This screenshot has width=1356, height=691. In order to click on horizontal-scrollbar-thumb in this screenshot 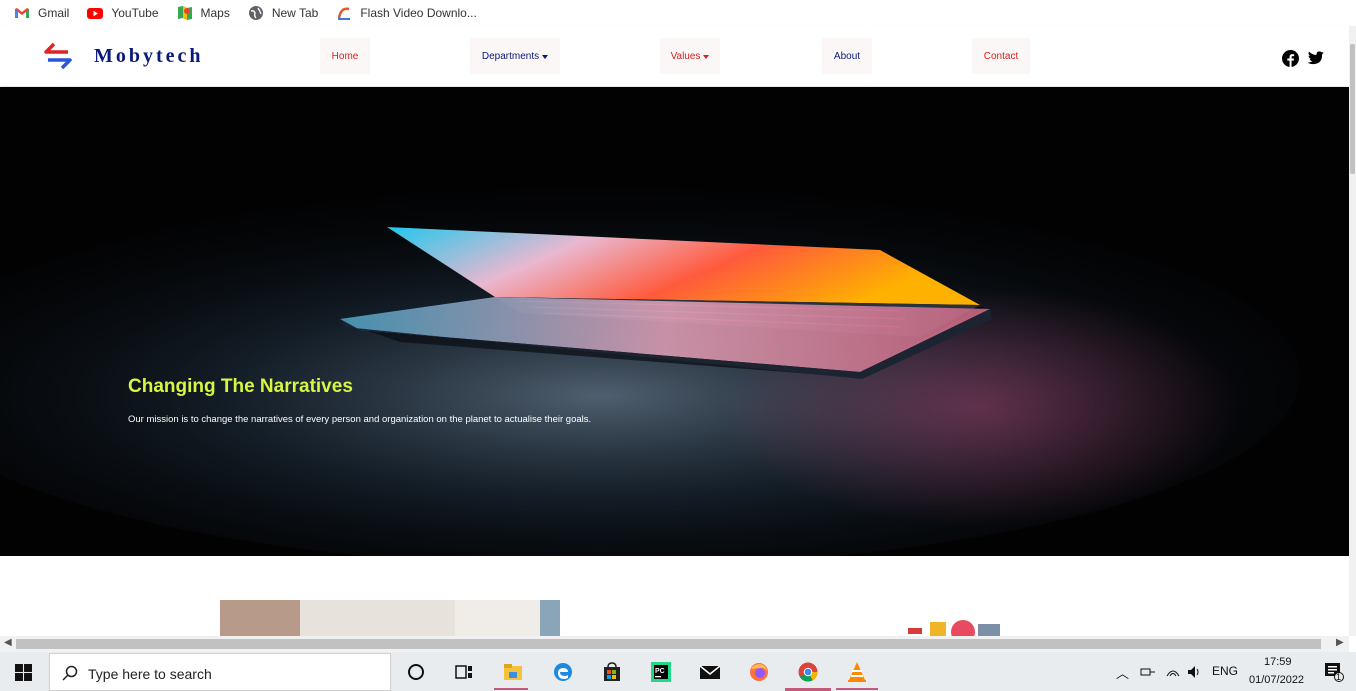, I will do `click(668, 644)`.